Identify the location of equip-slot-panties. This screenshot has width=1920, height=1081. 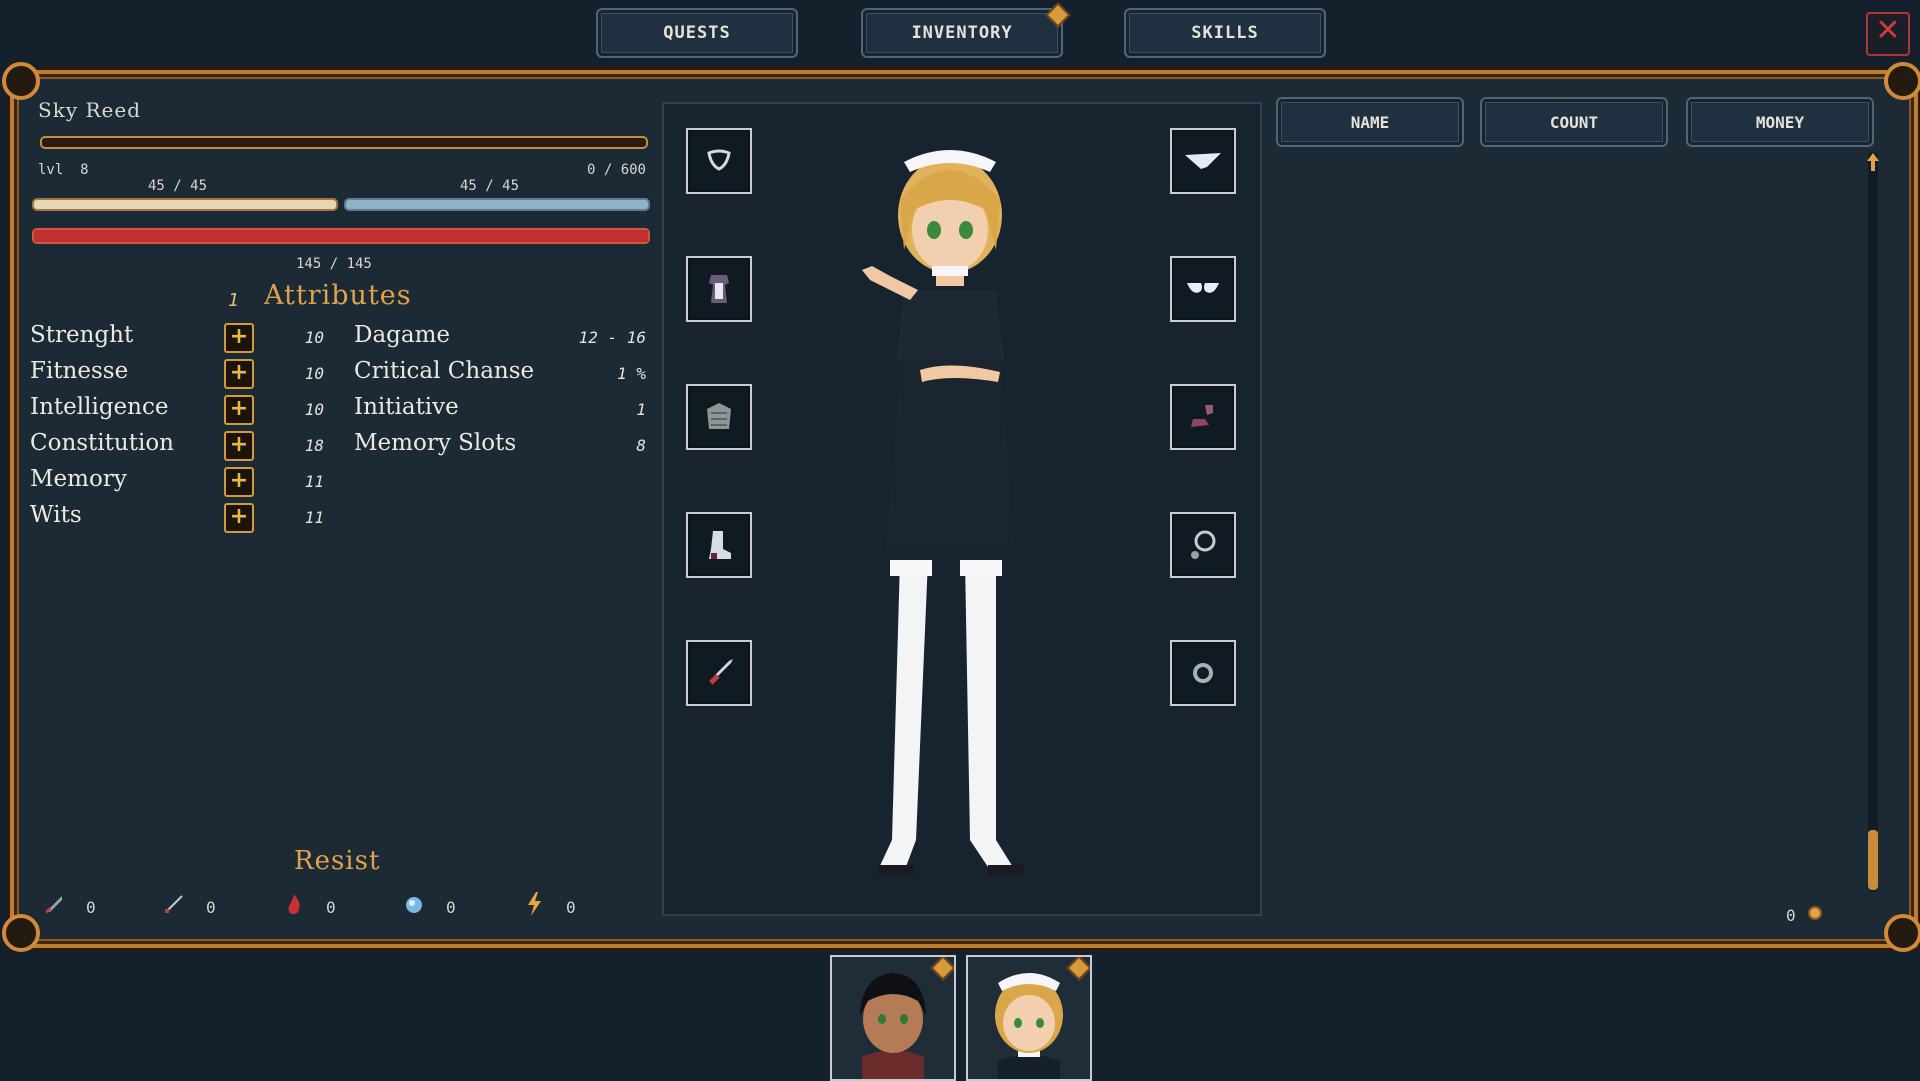
(1203, 161).